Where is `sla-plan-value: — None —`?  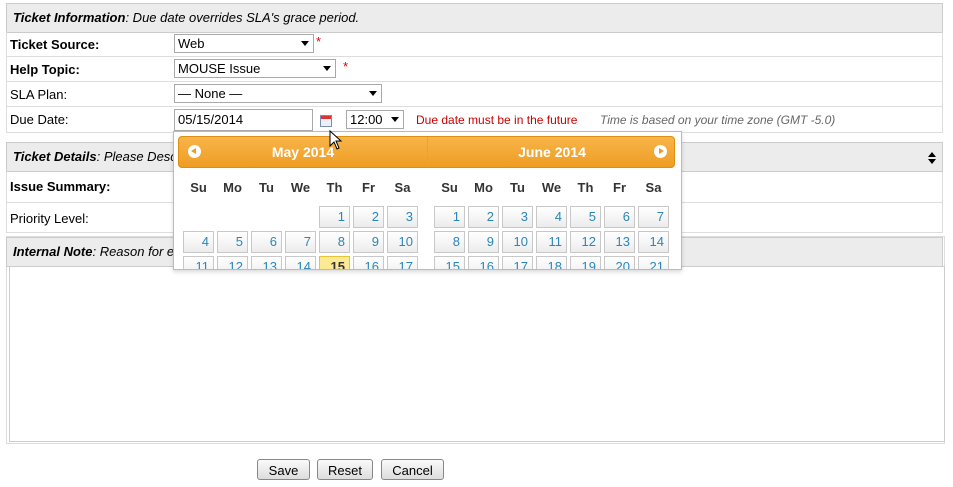
sla-plan-value: — None — is located at coordinates (210, 93).